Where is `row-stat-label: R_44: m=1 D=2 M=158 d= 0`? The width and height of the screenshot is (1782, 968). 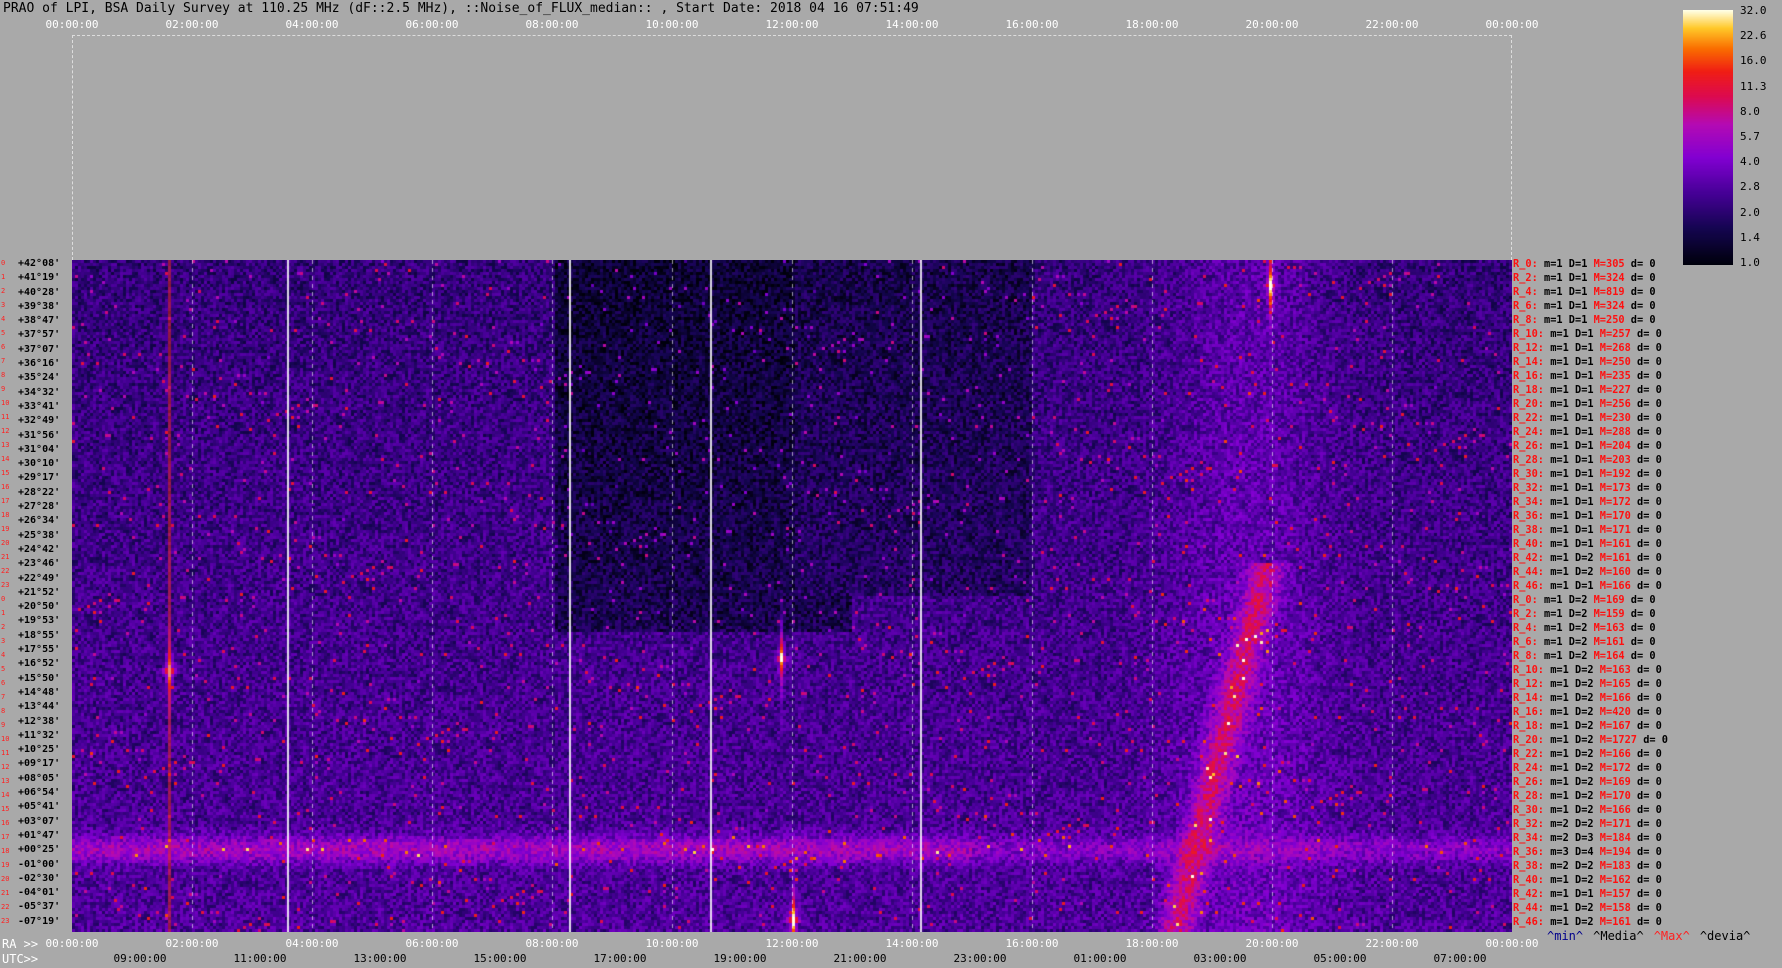
row-stat-label: R_44: m=1 D=2 M=158 d= 0 is located at coordinates (1587, 908).